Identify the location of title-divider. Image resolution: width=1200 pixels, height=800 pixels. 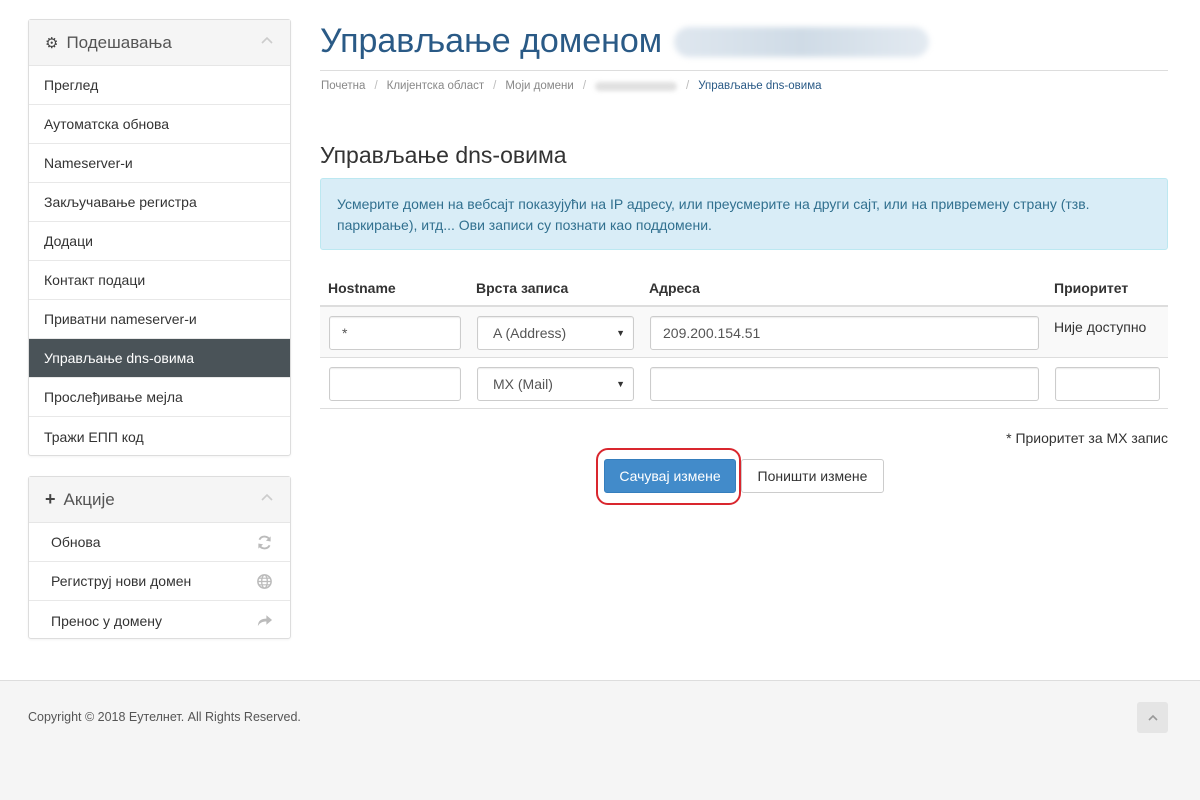
(744, 70).